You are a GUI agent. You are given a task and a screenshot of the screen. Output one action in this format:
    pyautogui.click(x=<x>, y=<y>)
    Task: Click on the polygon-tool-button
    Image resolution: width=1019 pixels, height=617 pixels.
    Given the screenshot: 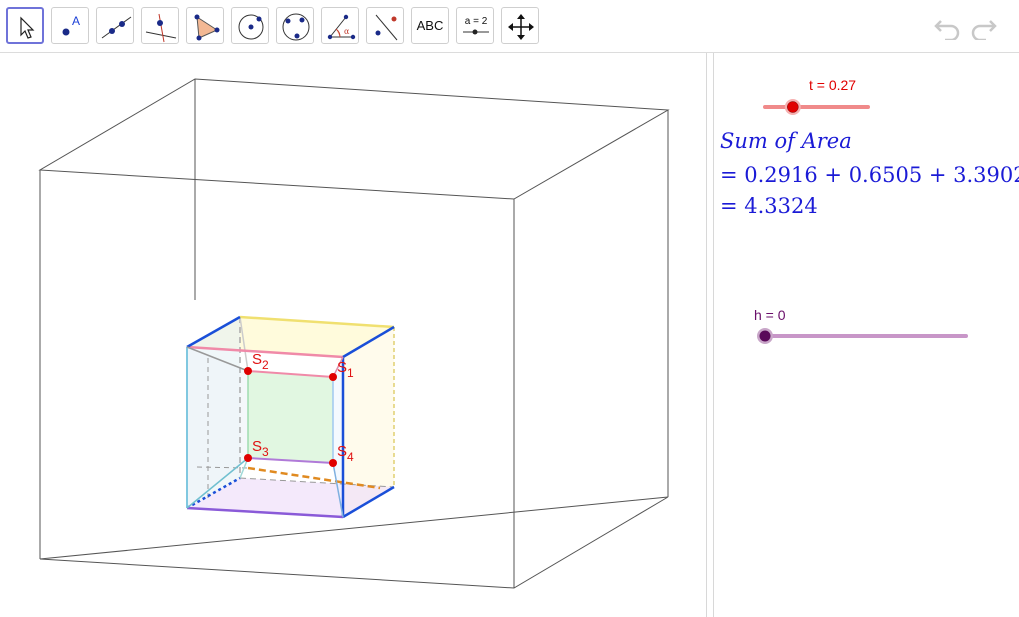 What is the action you would take?
    pyautogui.click(x=205, y=25)
    